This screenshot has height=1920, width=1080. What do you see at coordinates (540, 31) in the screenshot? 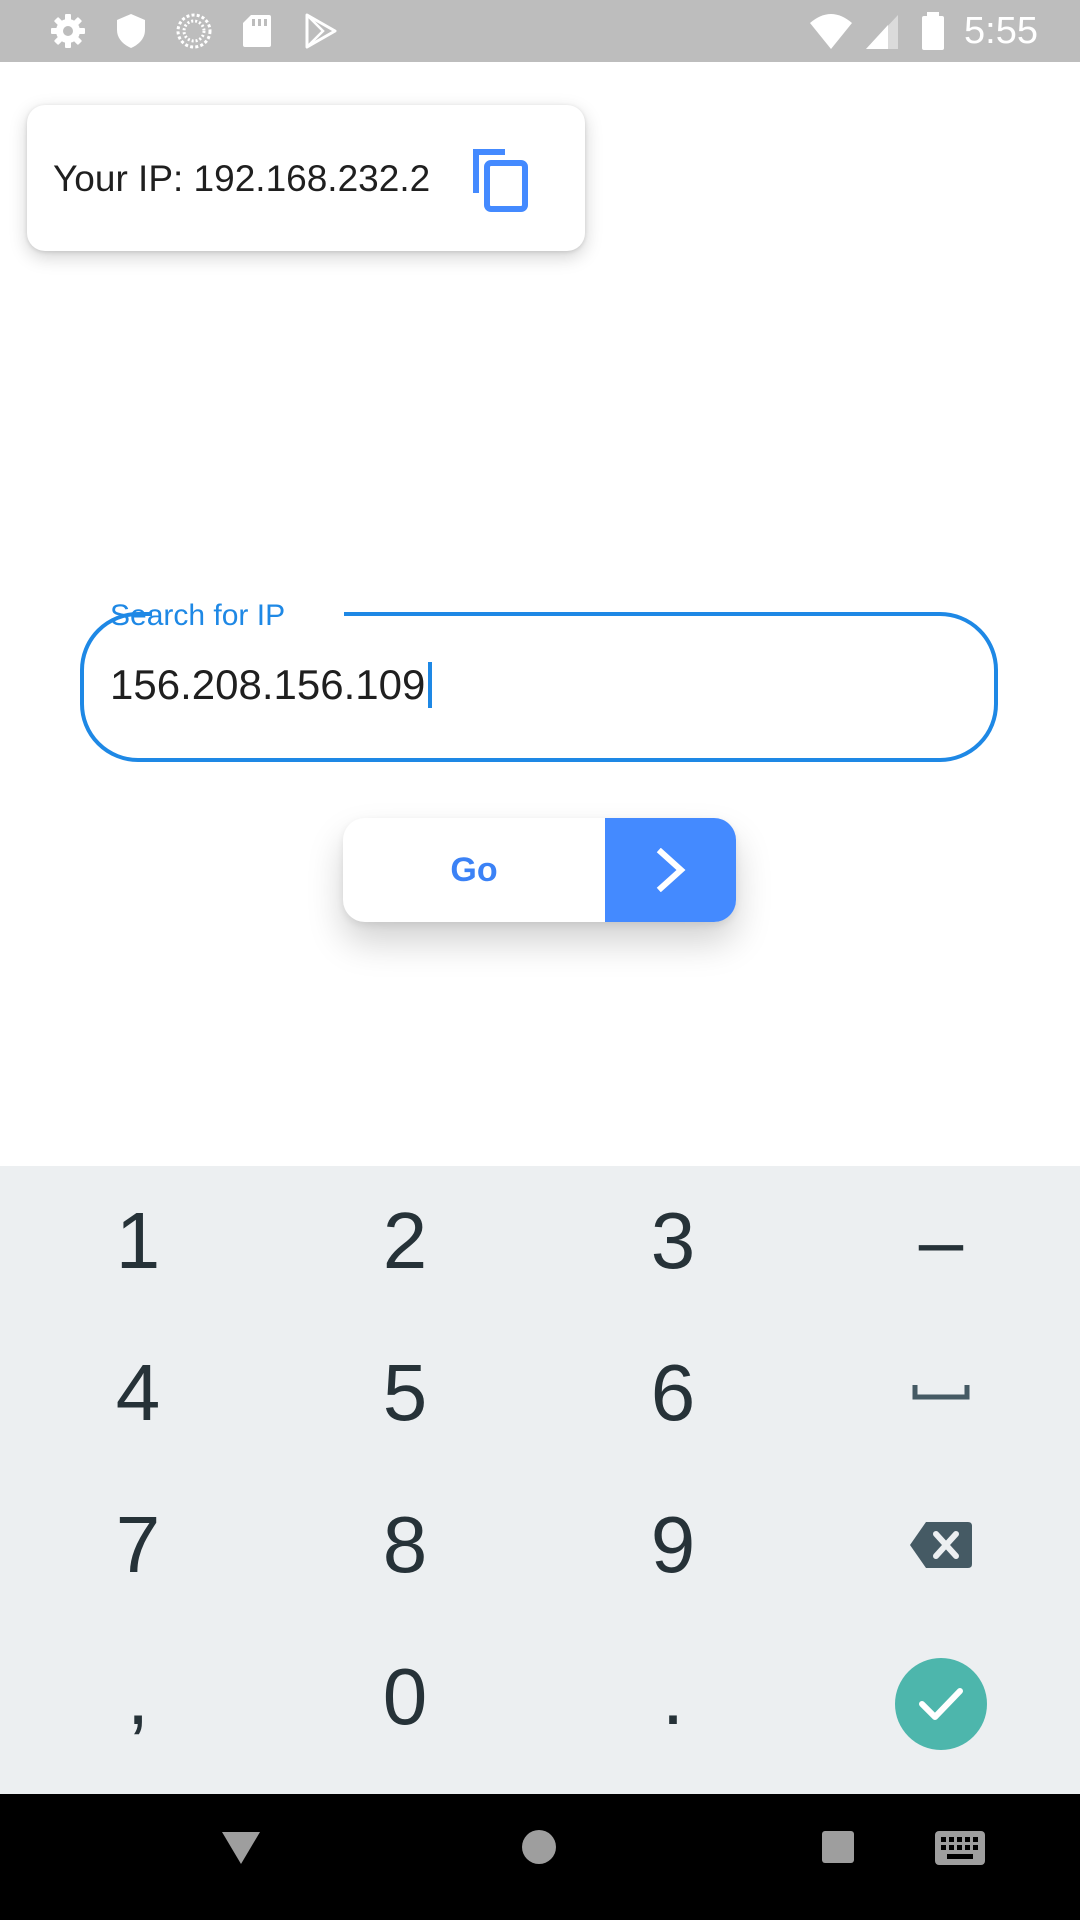
I see `status-bar: 5:55` at bounding box center [540, 31].